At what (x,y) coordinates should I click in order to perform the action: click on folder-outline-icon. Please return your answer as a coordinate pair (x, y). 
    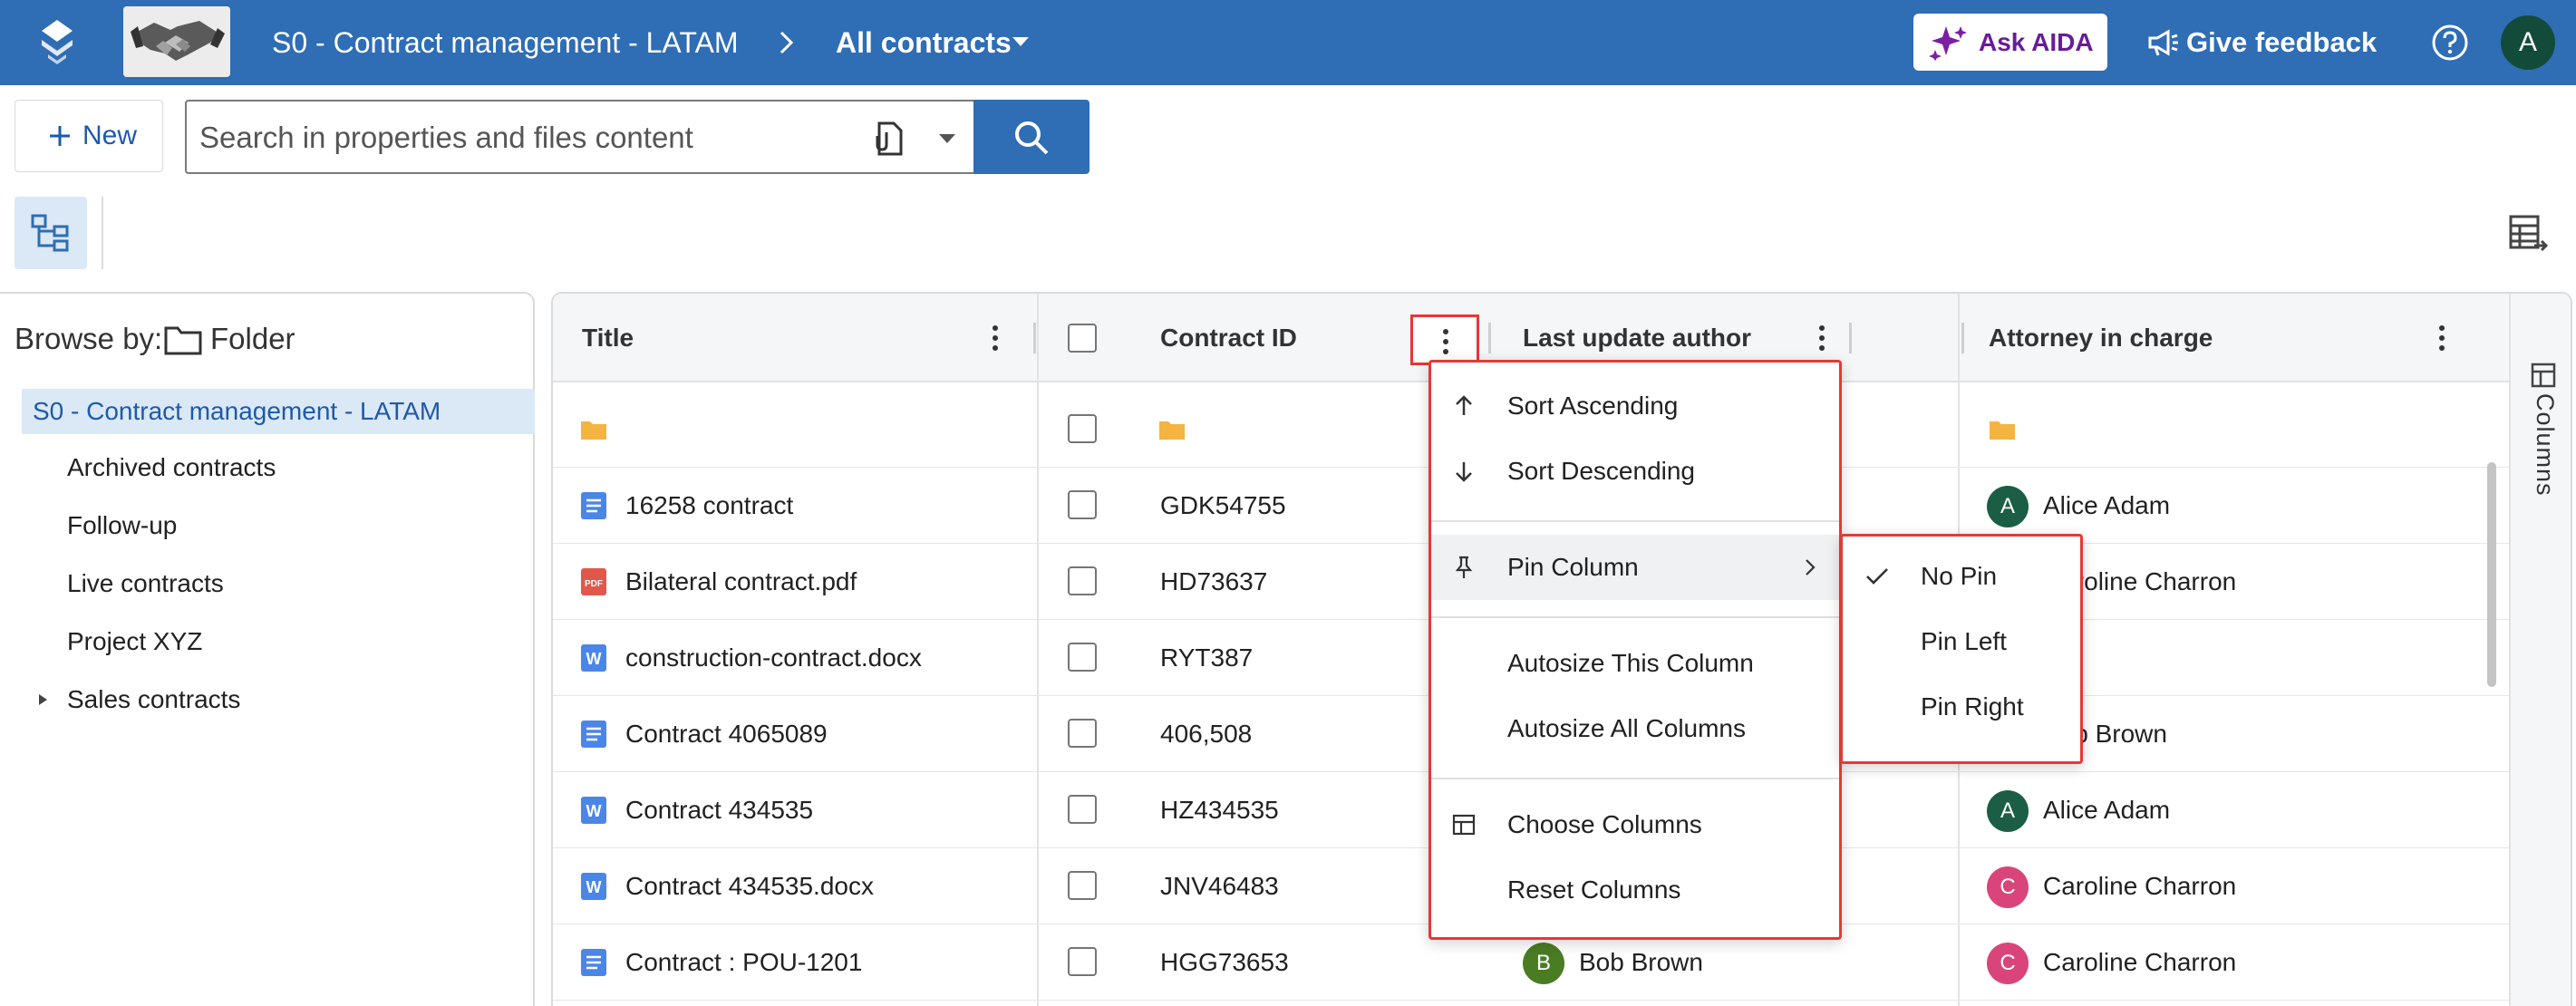
    Looking at the image, I should click on (183, 340).